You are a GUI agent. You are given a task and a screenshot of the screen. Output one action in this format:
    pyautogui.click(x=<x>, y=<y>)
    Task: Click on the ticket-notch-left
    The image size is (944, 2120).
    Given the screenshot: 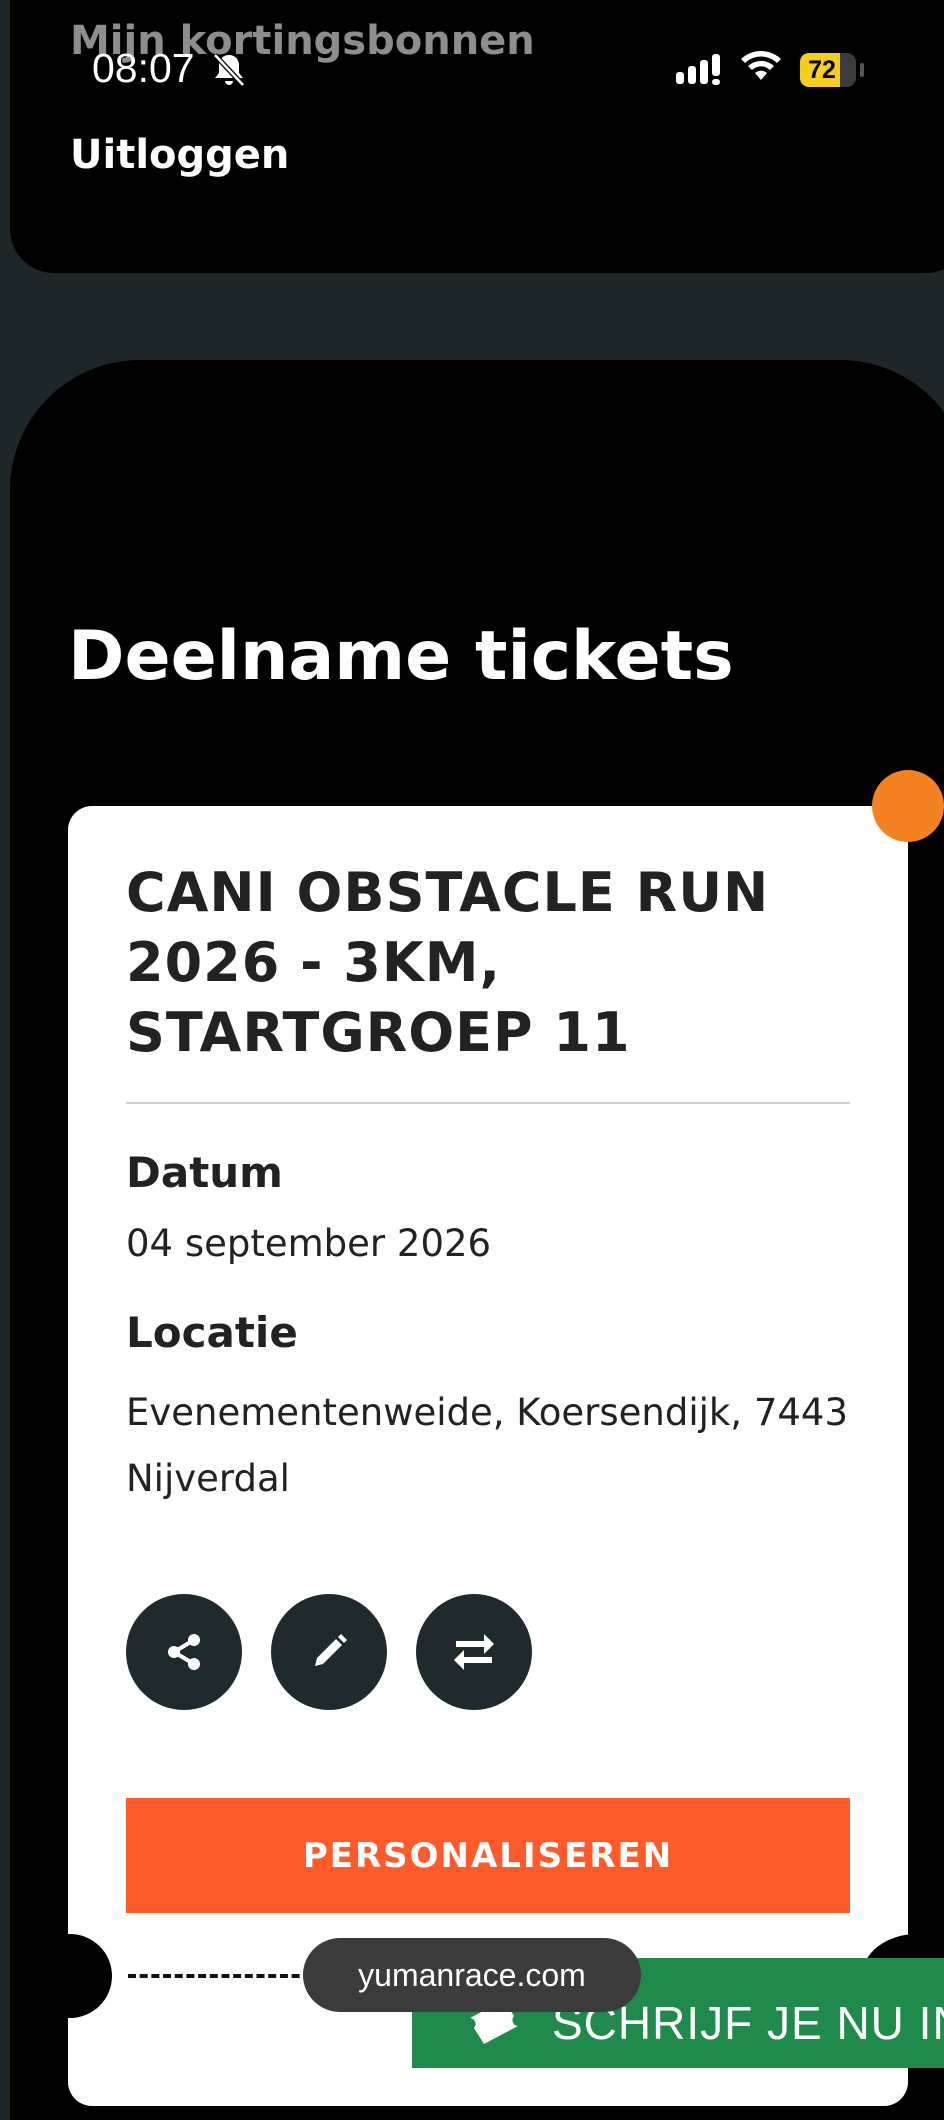 What is the action you would take?
    pyautogui.click(x=70, y=1976)
    